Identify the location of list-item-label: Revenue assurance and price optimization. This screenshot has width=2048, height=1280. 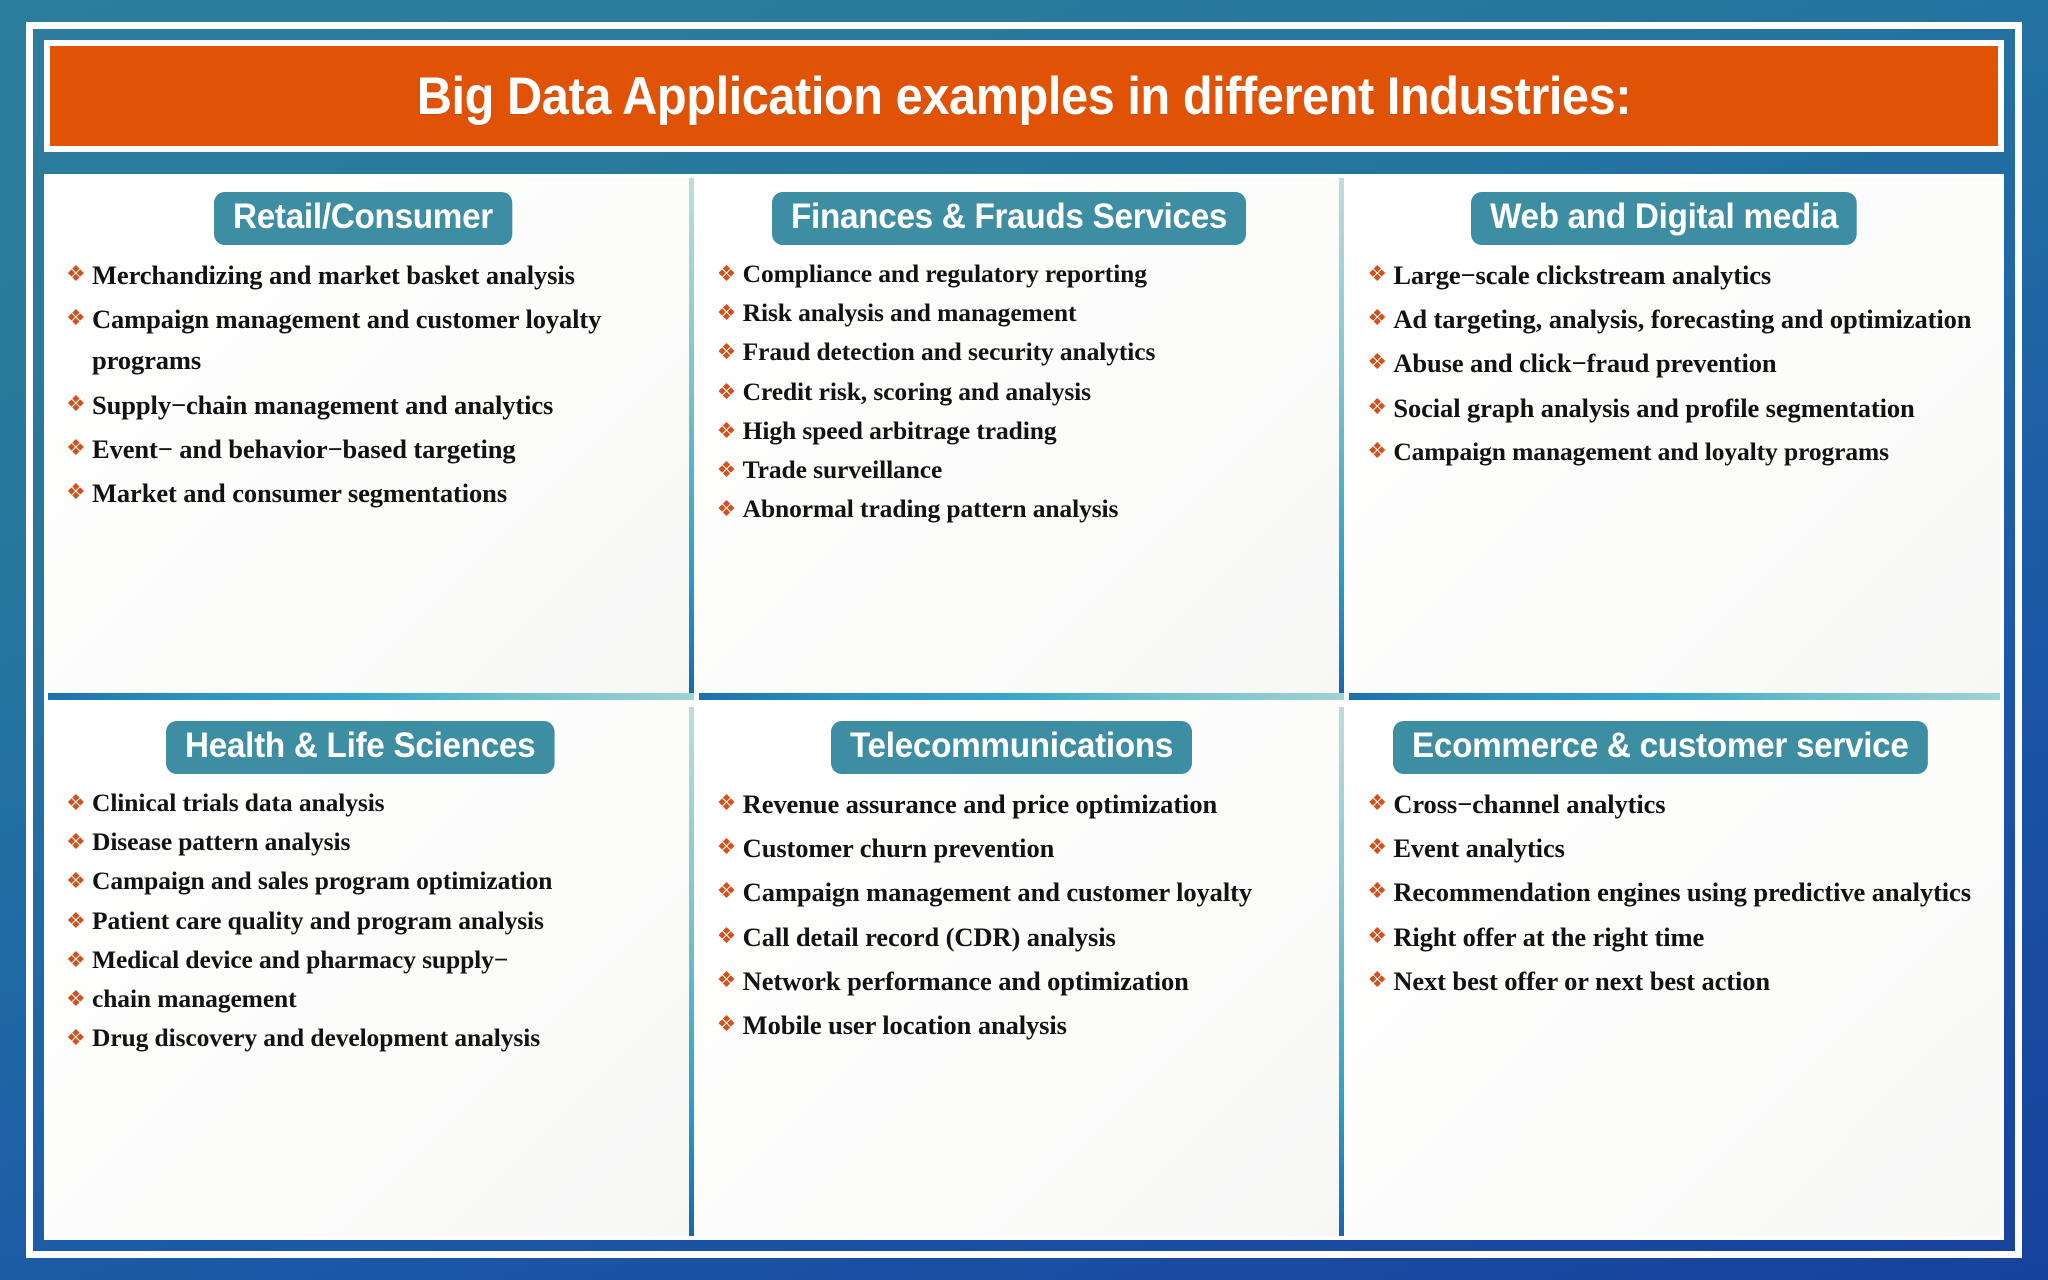
(980, 803).